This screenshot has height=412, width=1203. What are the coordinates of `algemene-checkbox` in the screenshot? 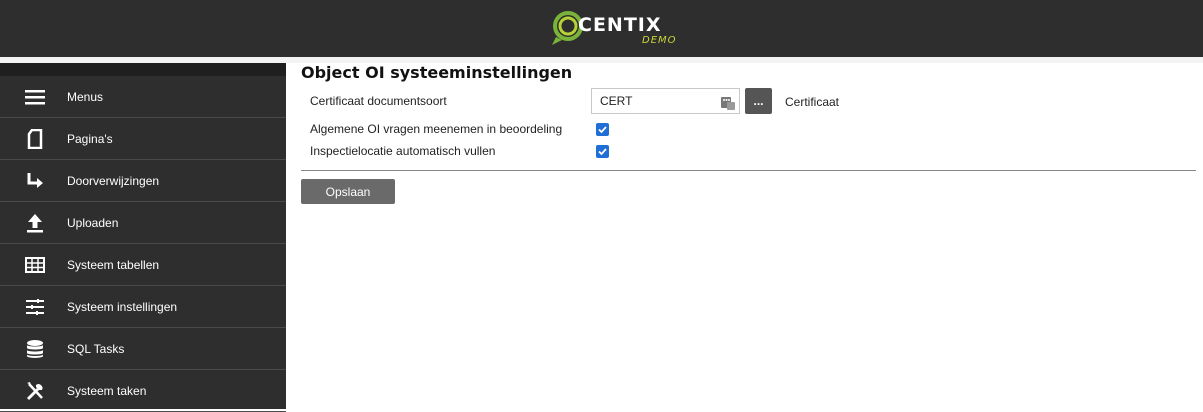 It's located at (602, 129).